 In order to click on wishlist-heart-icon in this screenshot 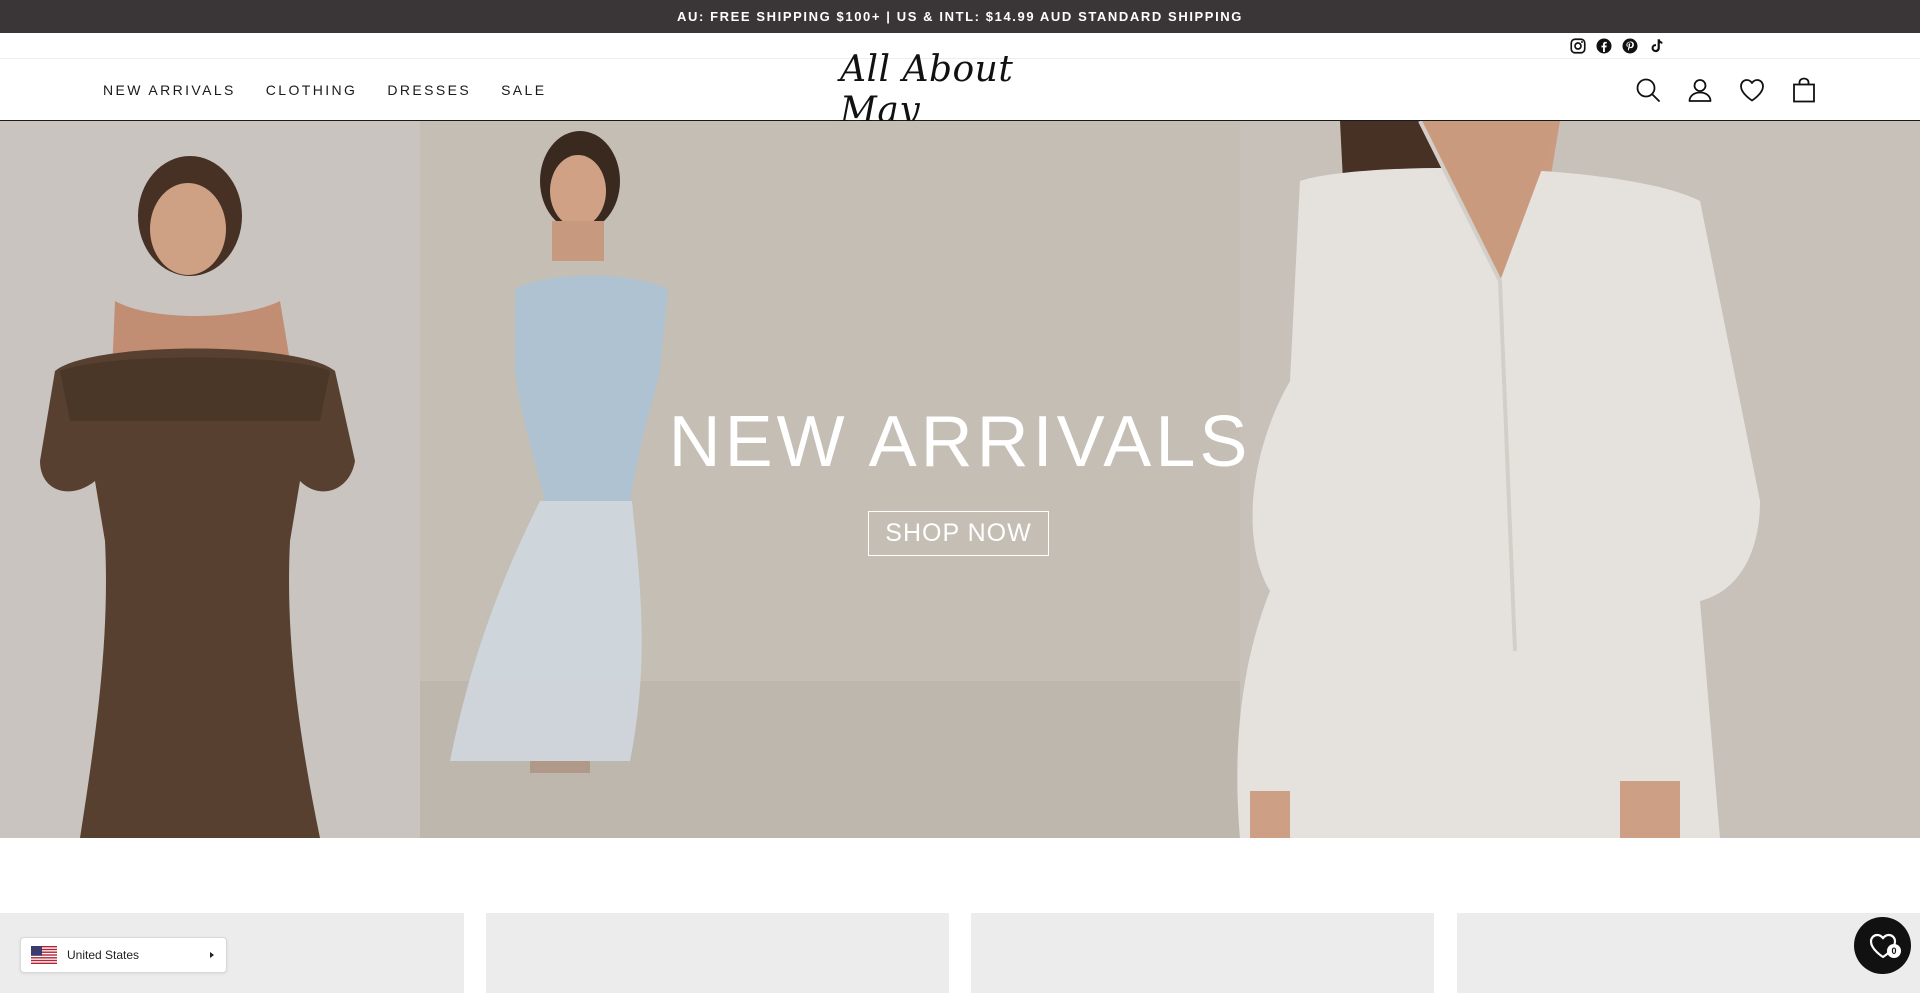, I will do `click(1752, 90)`.